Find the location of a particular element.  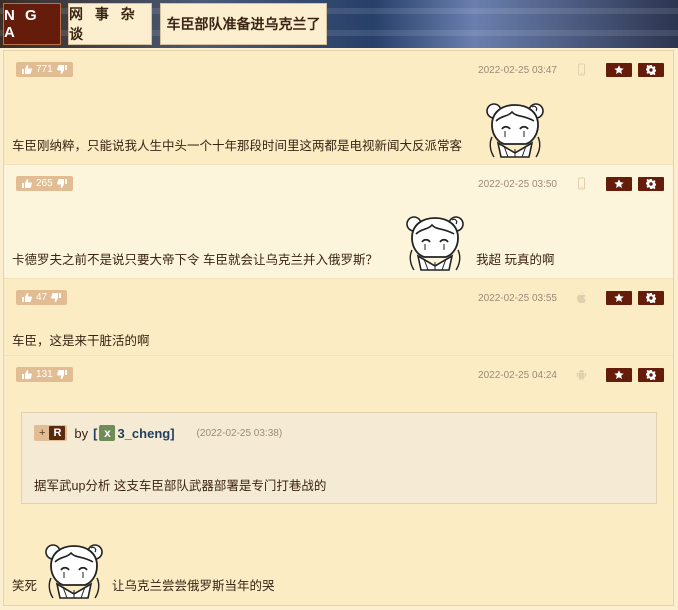

reputation-badge: R is located at coordinates (57, 433).